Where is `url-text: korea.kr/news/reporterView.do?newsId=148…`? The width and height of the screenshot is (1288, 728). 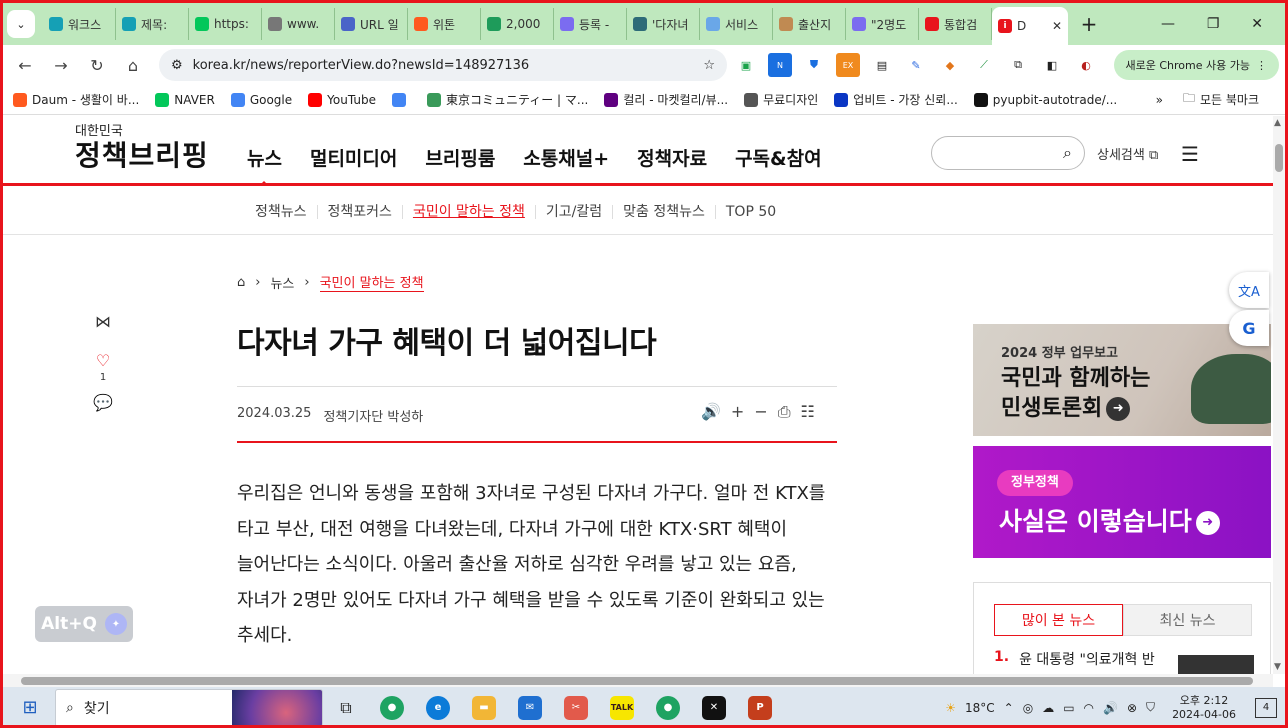
url-text: korea.kr/news/reporterView.do?newsId=148… is located at coordinates (443, 65).